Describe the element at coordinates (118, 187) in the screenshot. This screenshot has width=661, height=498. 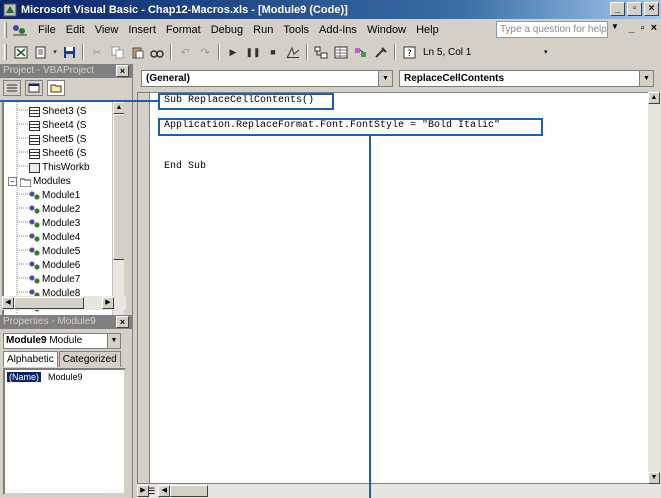
I see `scroll-thumb` at that location.